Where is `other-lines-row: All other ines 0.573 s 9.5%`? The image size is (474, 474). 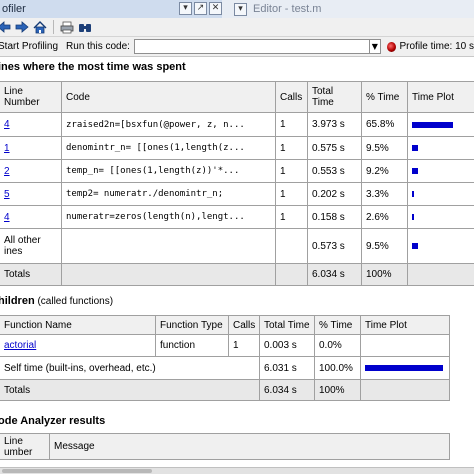
other-lines-row: All other ines 0.573 s 9.5% is located at coordinates (237, 246).